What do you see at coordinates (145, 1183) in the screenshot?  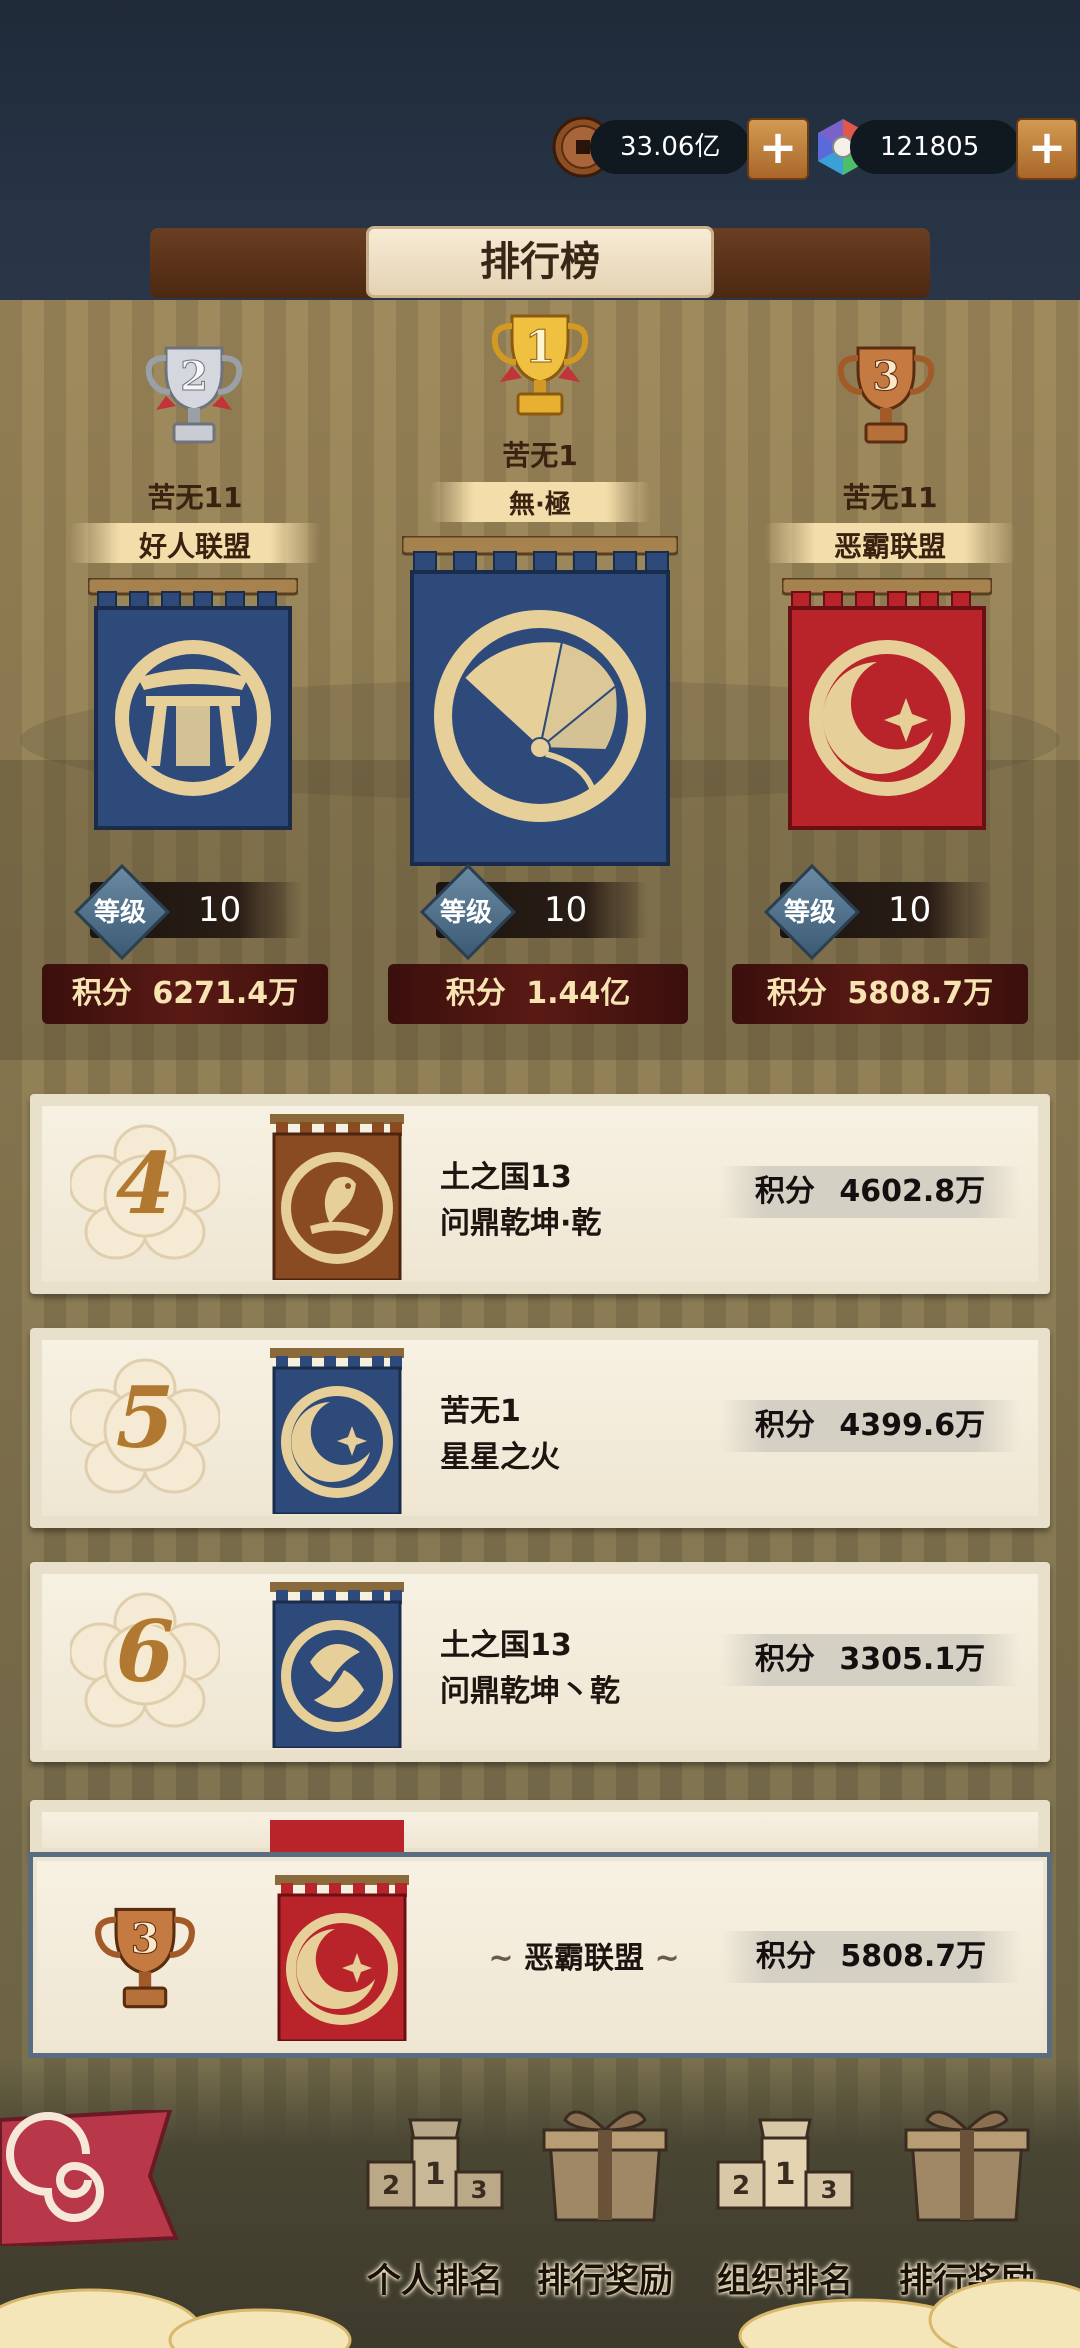 I see `rank-number: 4` at bounding box center [145, 1183].